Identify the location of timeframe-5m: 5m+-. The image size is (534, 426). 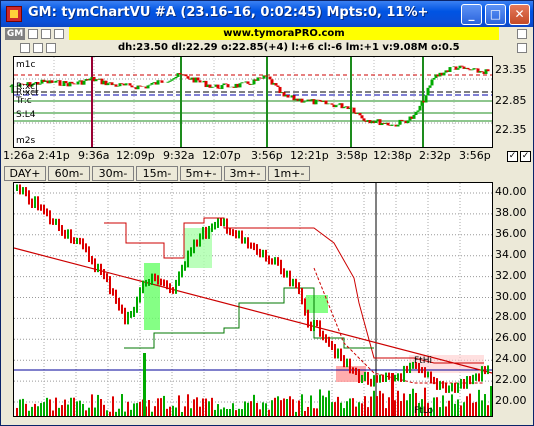
(201, 173).